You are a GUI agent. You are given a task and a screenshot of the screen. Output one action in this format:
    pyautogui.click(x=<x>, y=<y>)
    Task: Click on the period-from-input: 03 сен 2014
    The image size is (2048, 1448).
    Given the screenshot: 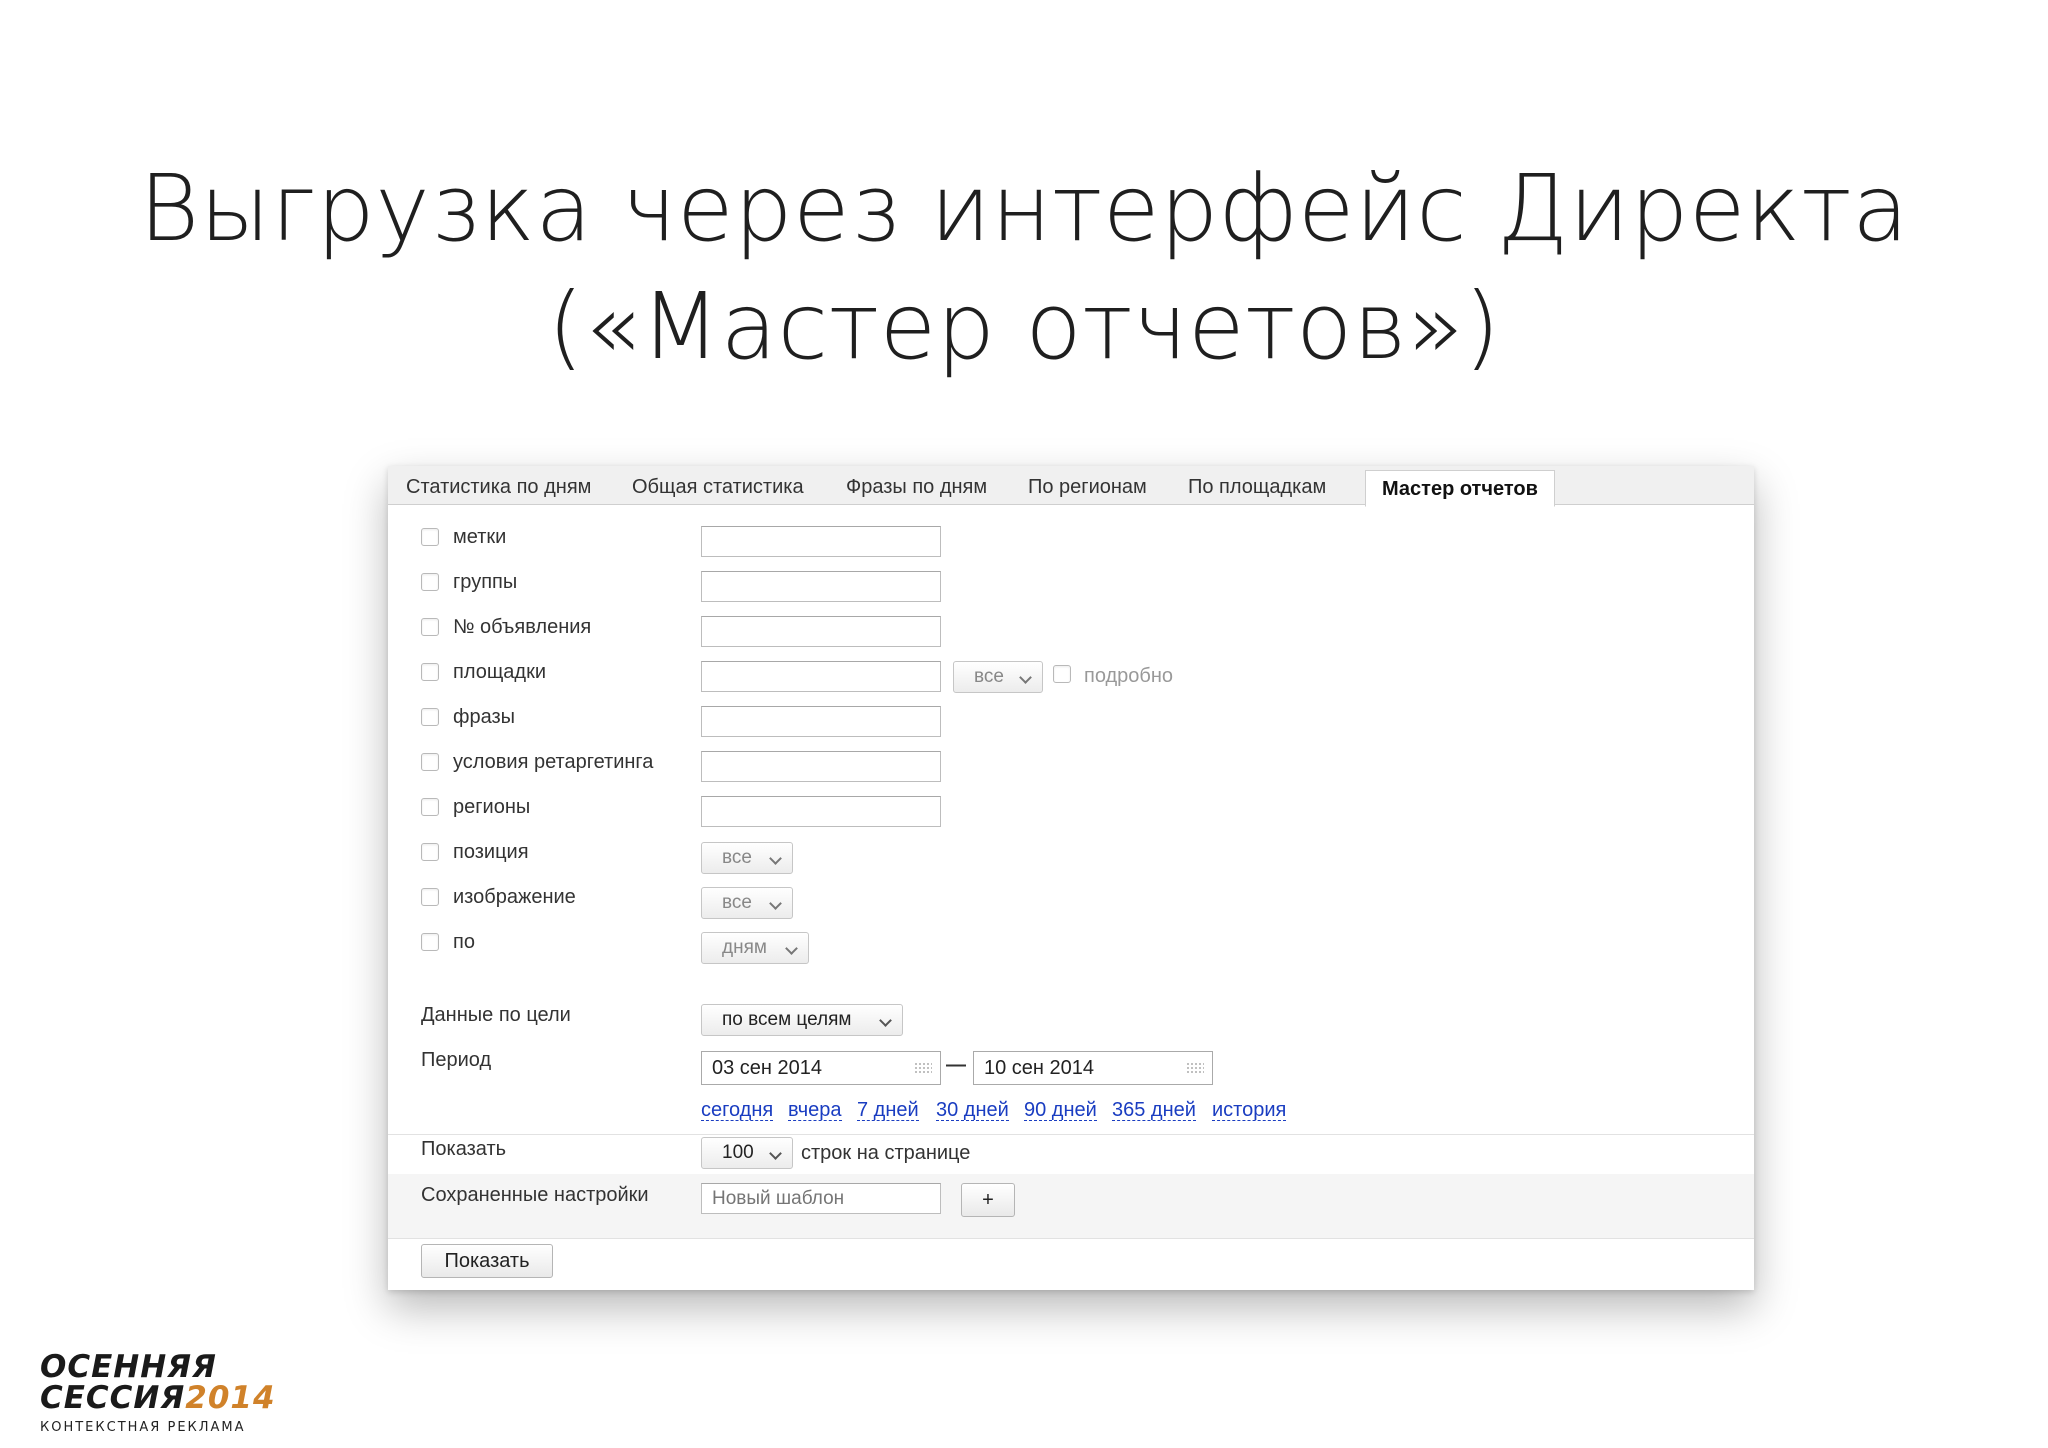 What is the action you would take?
    pyautogui.click(x=821, y=1068)
    